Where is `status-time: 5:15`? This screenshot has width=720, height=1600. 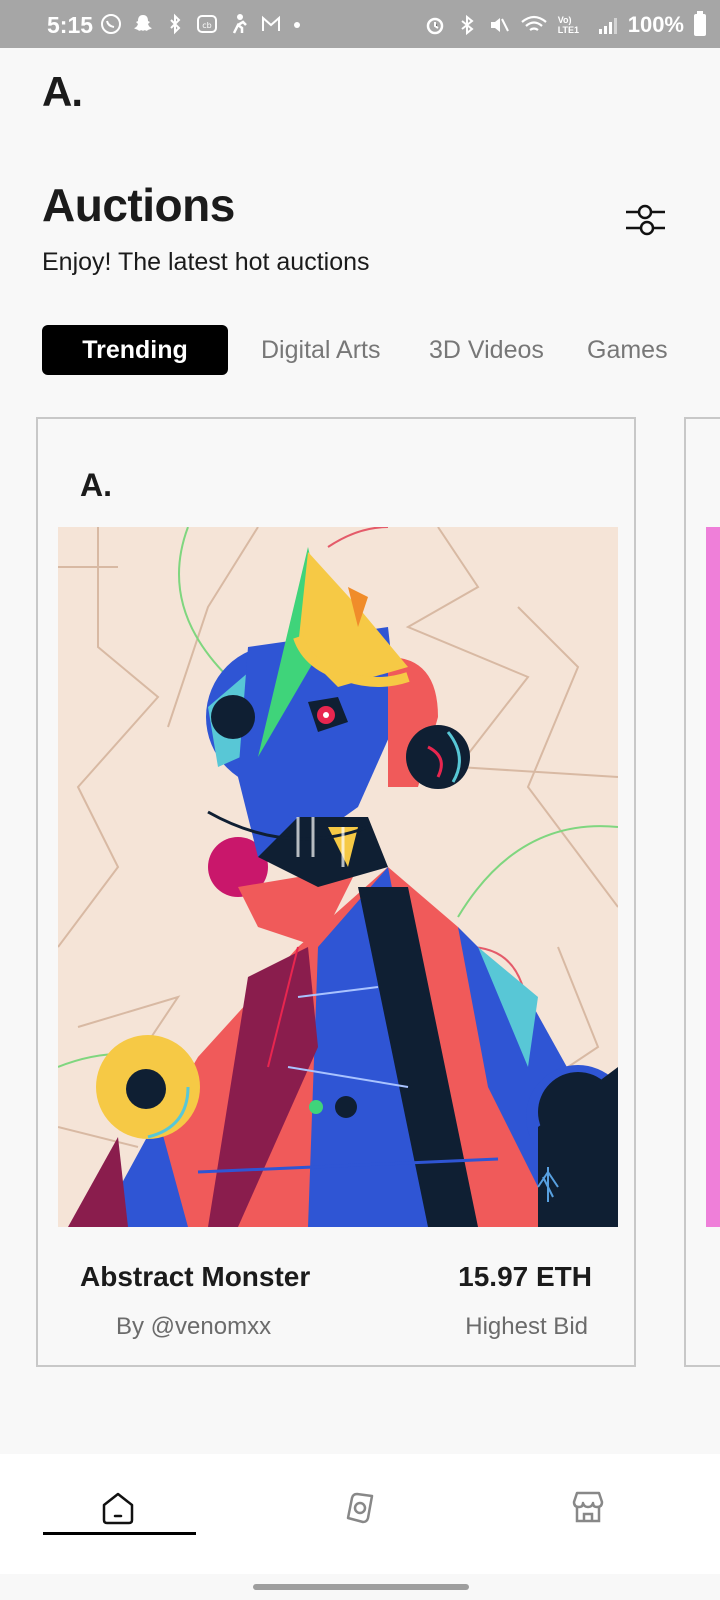
status-time: 5:15 is located at coordinates (70, 25).